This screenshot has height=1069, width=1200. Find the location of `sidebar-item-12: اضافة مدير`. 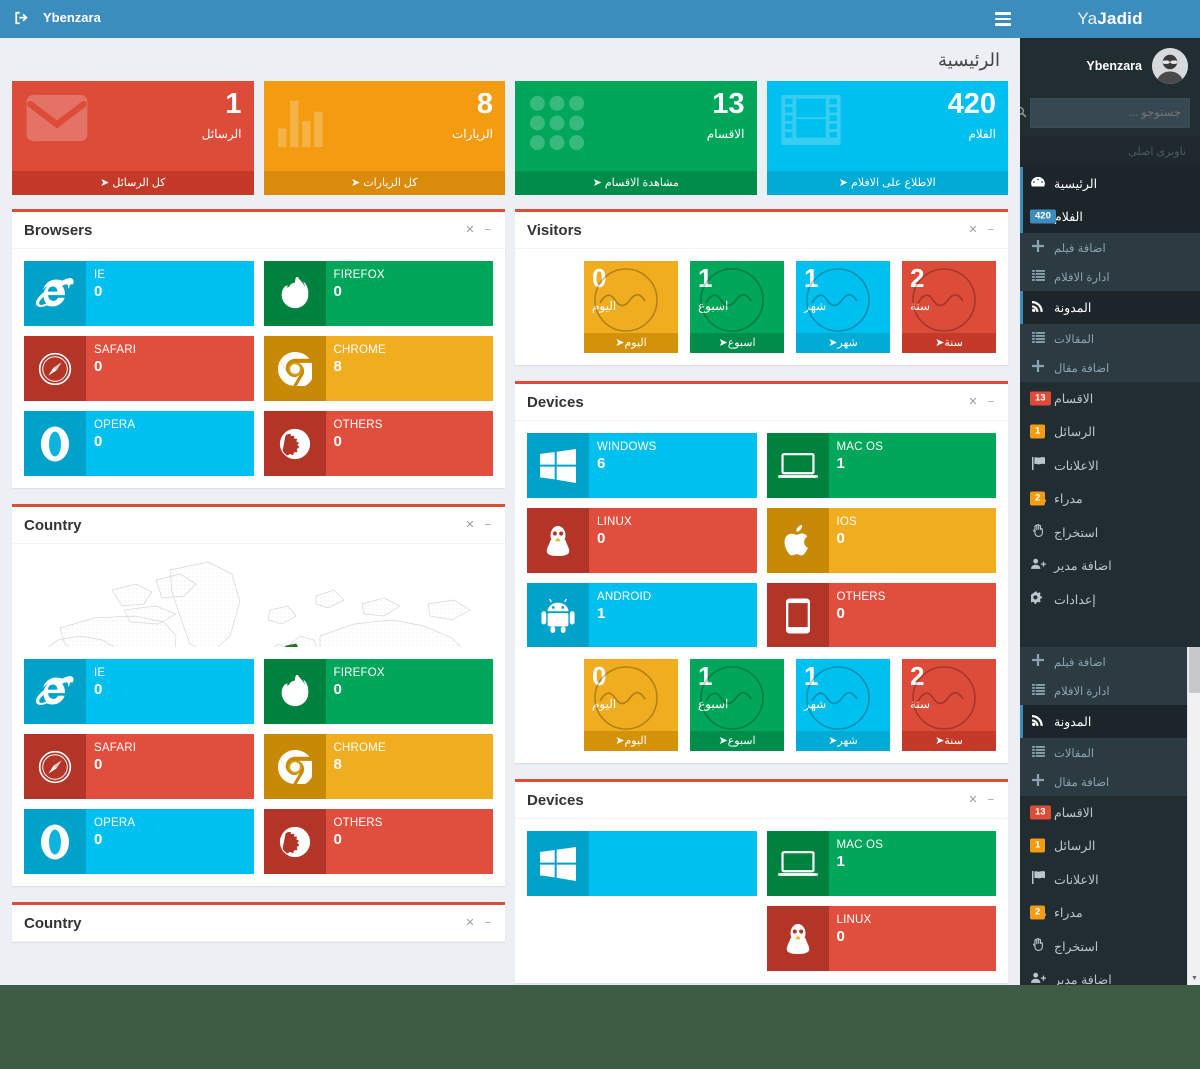

sidebar-item-12: اضافة مدير is located at coordinates (1110, 565).